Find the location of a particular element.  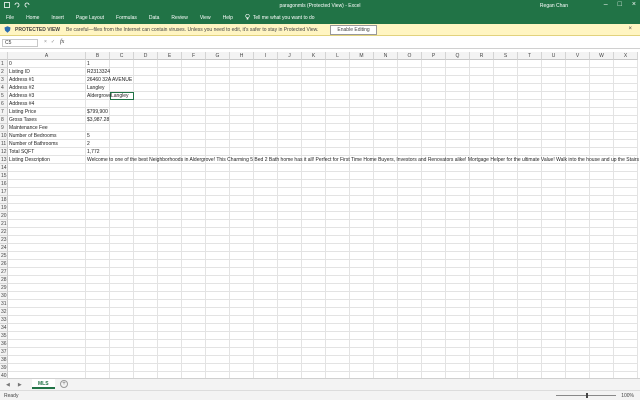

close-window-icon: × is located at coordinates (634, 4).